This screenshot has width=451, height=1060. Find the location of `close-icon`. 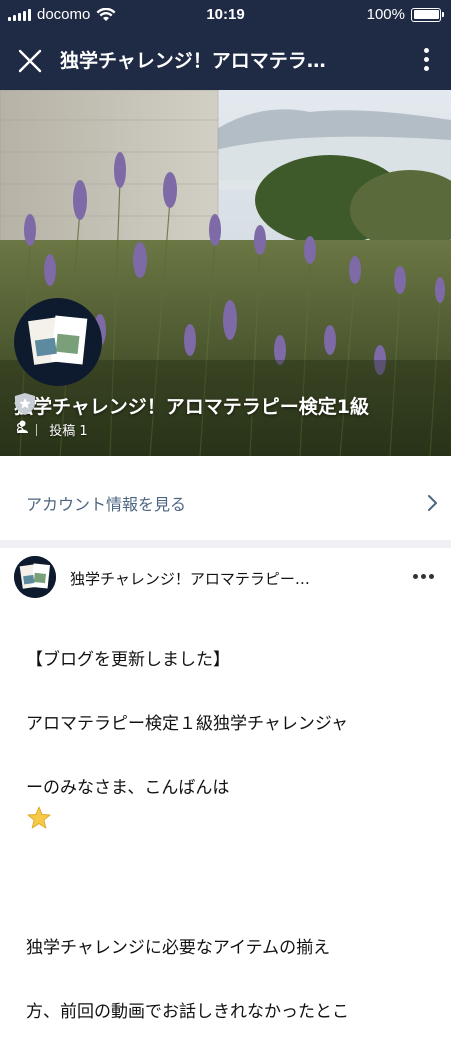

close-icon is located at coordinates (30, 61).